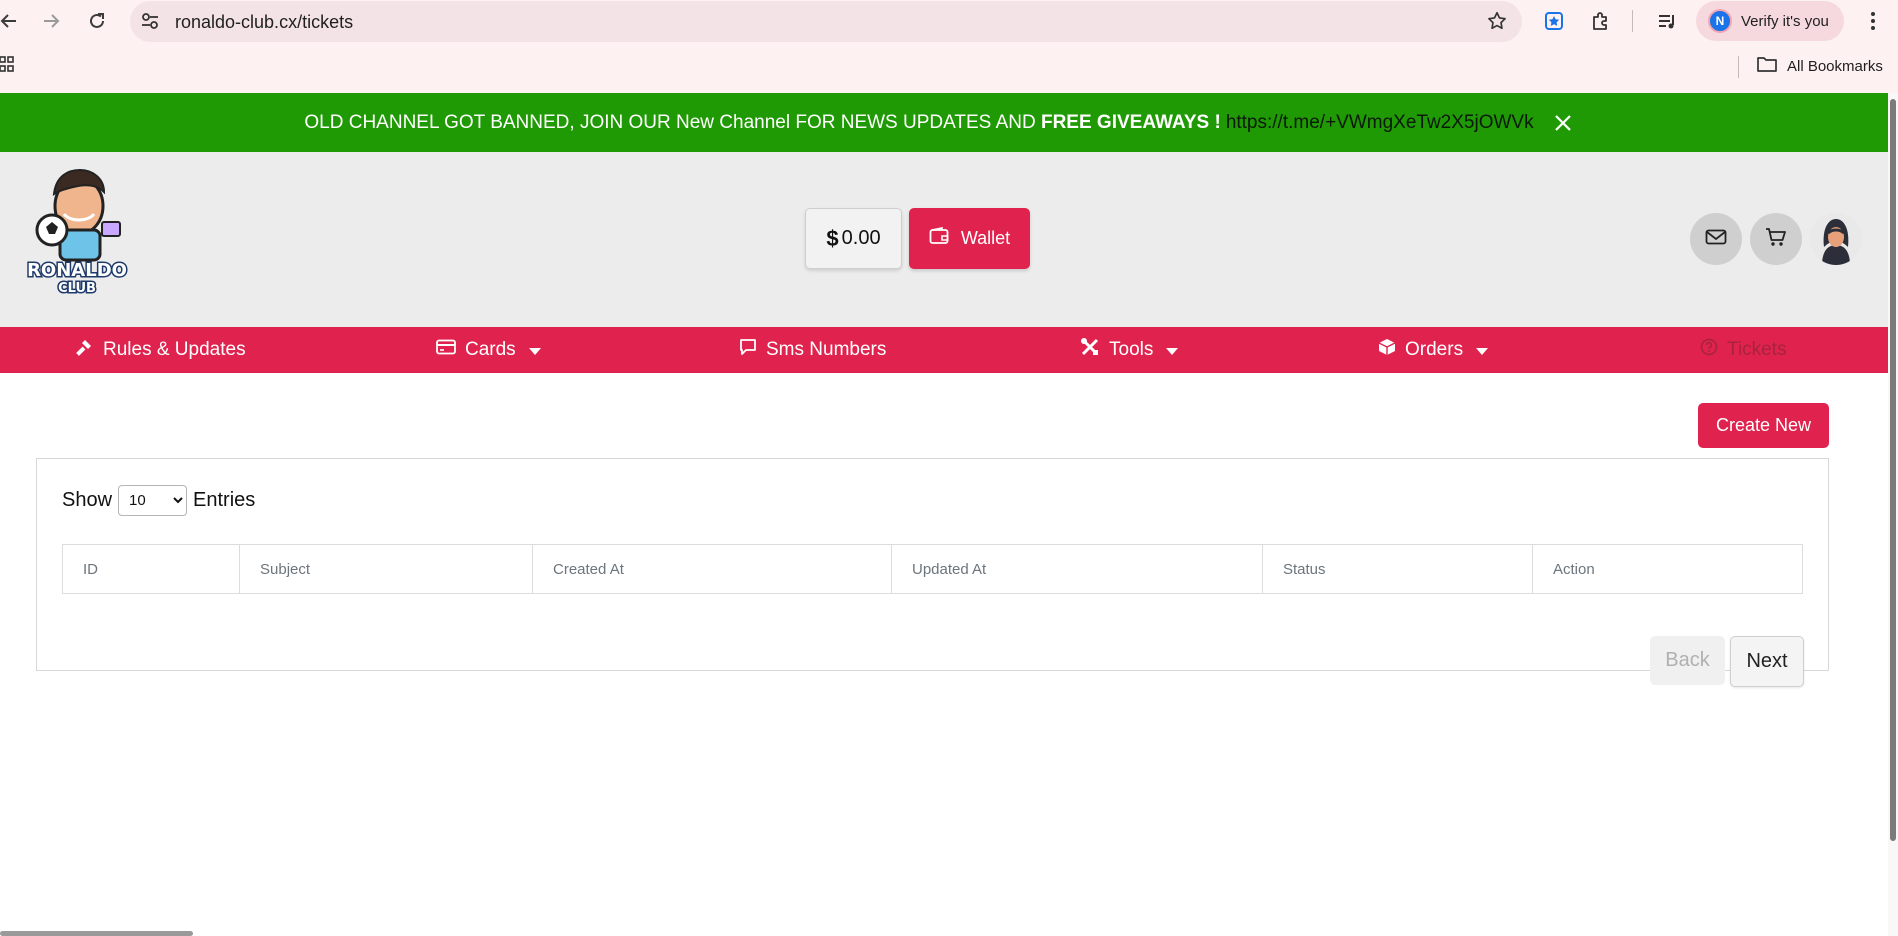 The width and height of the screenshot is (1898, 936). Describe the element at coordinates (1873, 21) in the screenshot. I see `browser-menu-icon` at that location.